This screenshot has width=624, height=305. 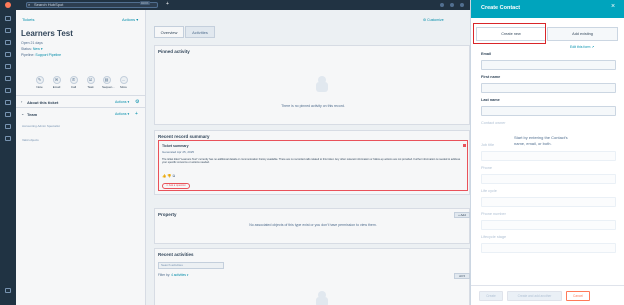 What do you see at coordinates (582, 47) in the screenshot?
I see `edit-form-link: Edit this form ↗` at bounding box center [582, 47].